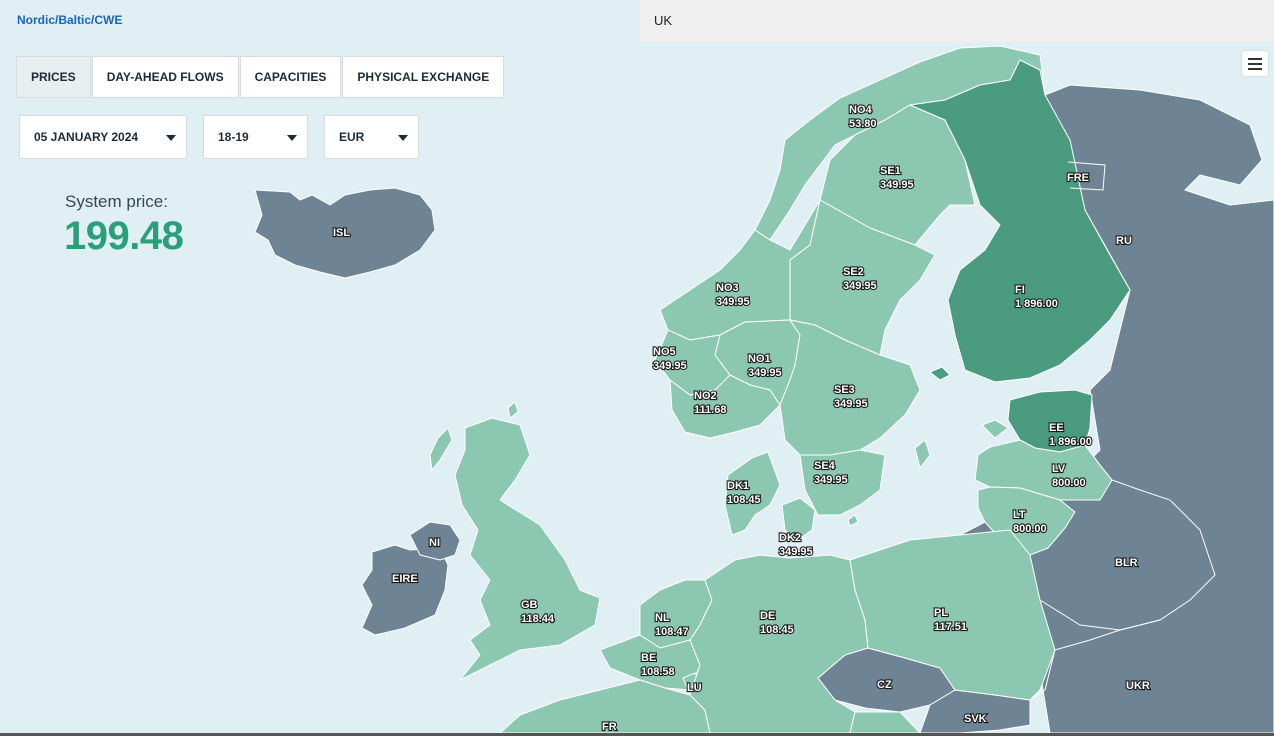 This screenshot has height=736, width=1274. Describe the element at coordinates (341, 233) in the screenshot. I see `zone-code-isl: ISL` at that location.